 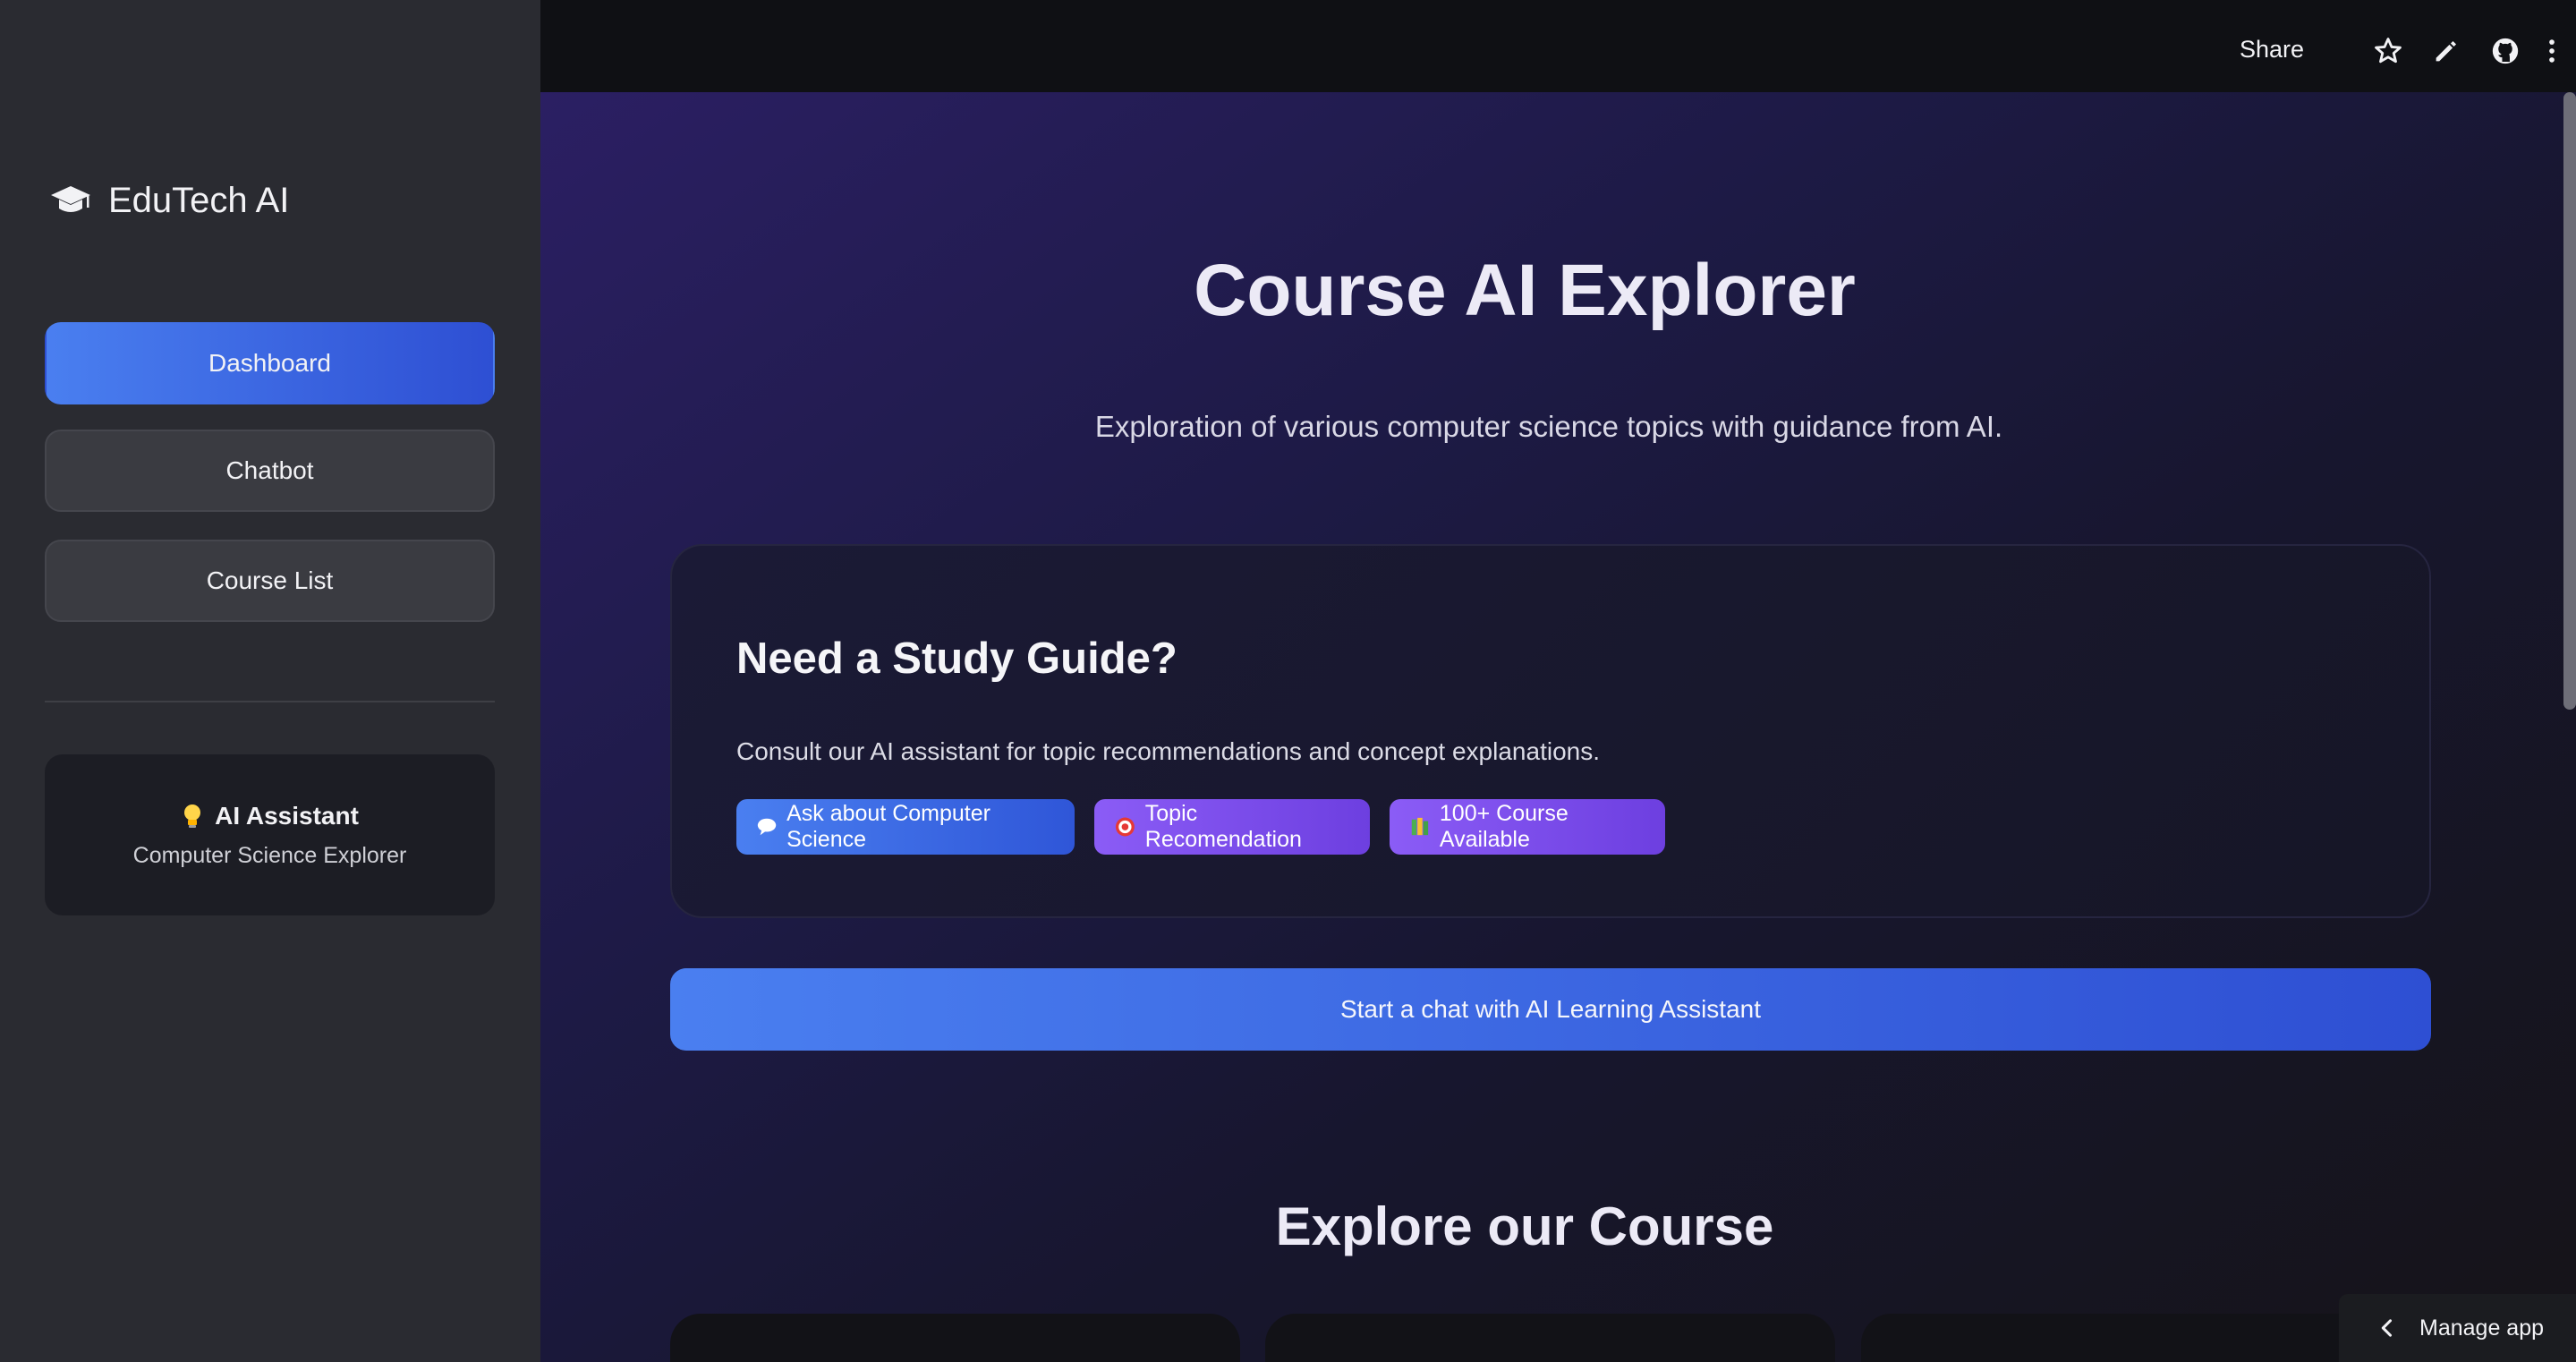 What do you see at coordinates (1524, 1226) in the screenshot?
I see `explore-section-title: Explore our Course` at bounding box center [1524, 1226].